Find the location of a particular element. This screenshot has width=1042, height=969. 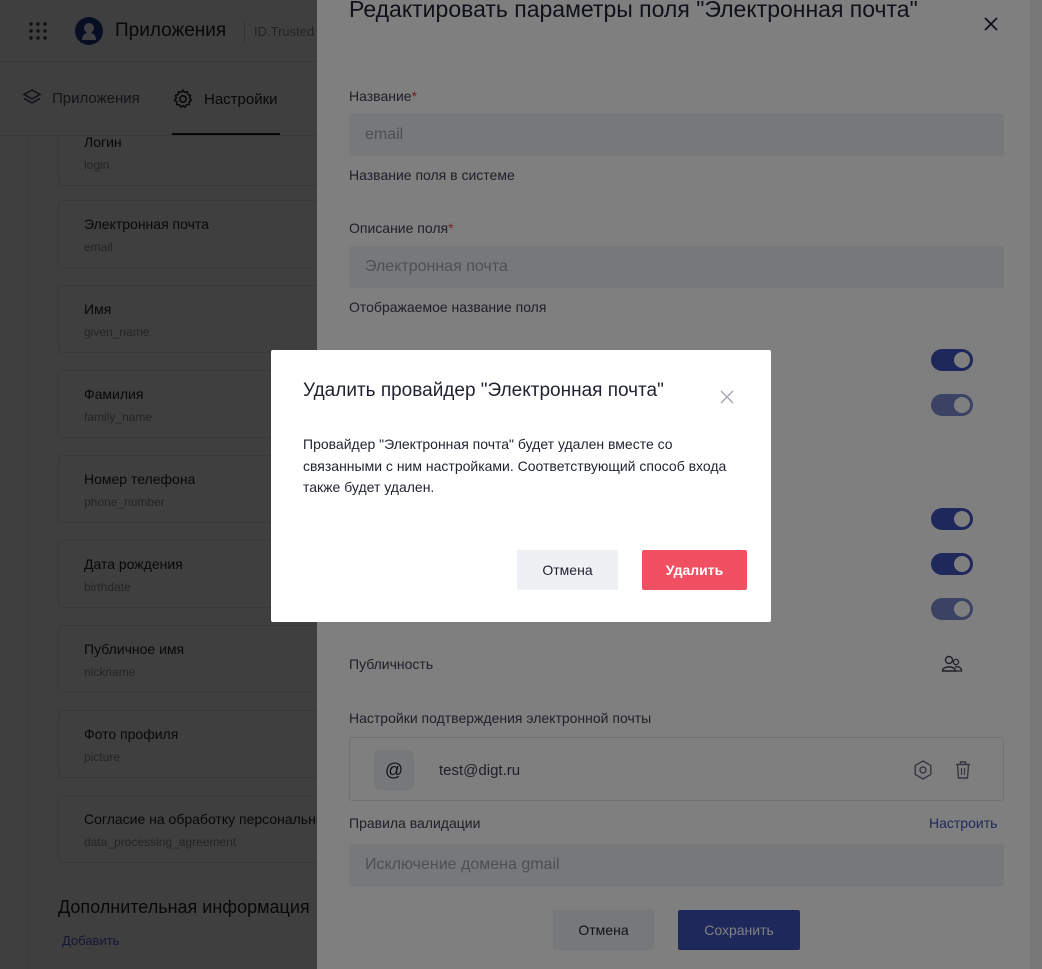

dialog-title: Удалить провайдер "Электронная почта" is located at coordinates (483, 390).